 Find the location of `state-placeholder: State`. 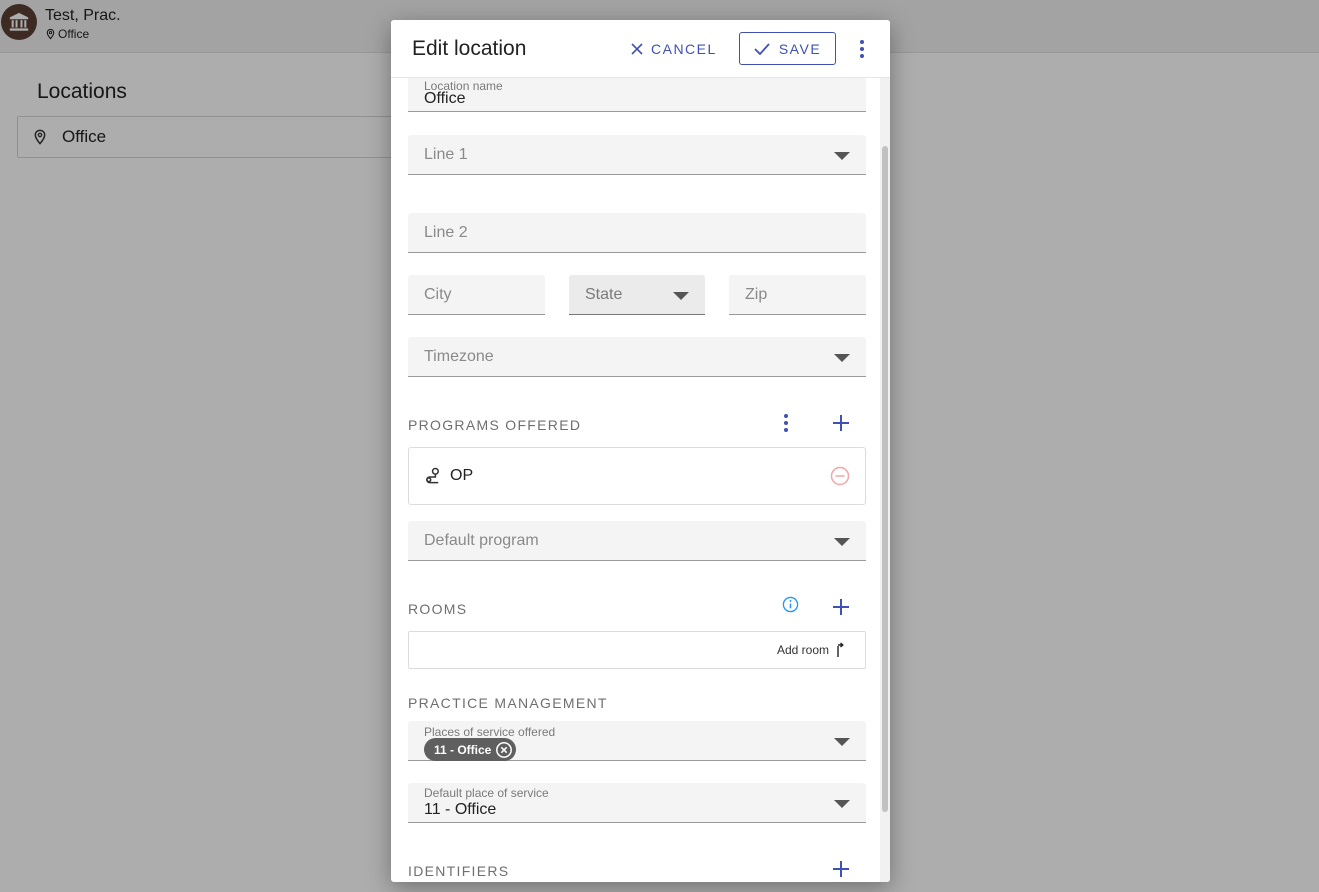

state-placeholder: State is located at coordinates (604, 294).